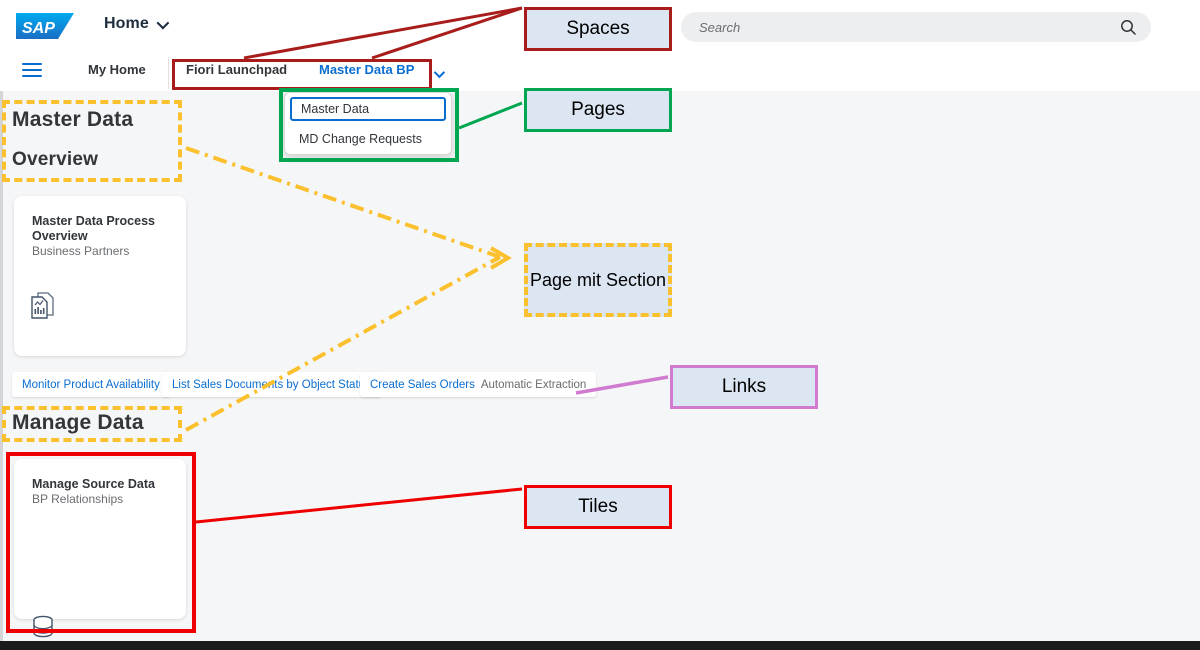  I want to click on space-tab-master-data-bp: Master Data BP, so click(366, 69).